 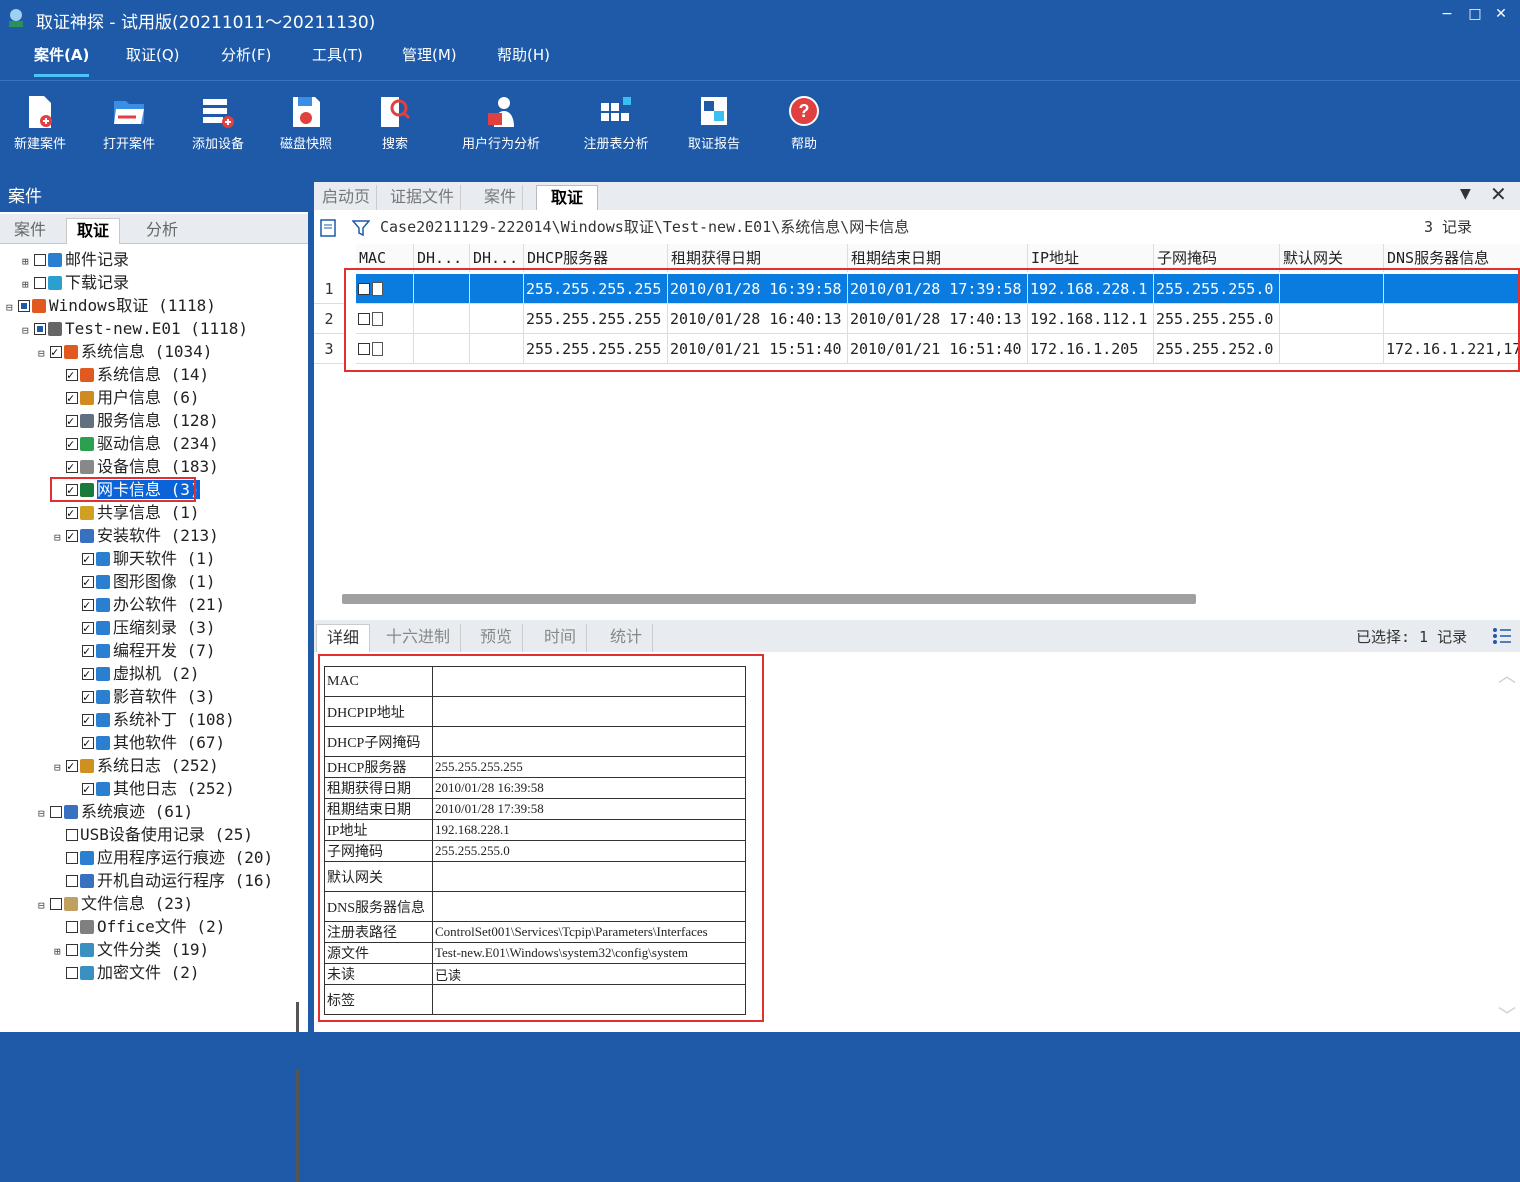 What do you see at coordinates (329, 228) in the screenshot?
I see `export-icon` at bounding box center [329, 228].